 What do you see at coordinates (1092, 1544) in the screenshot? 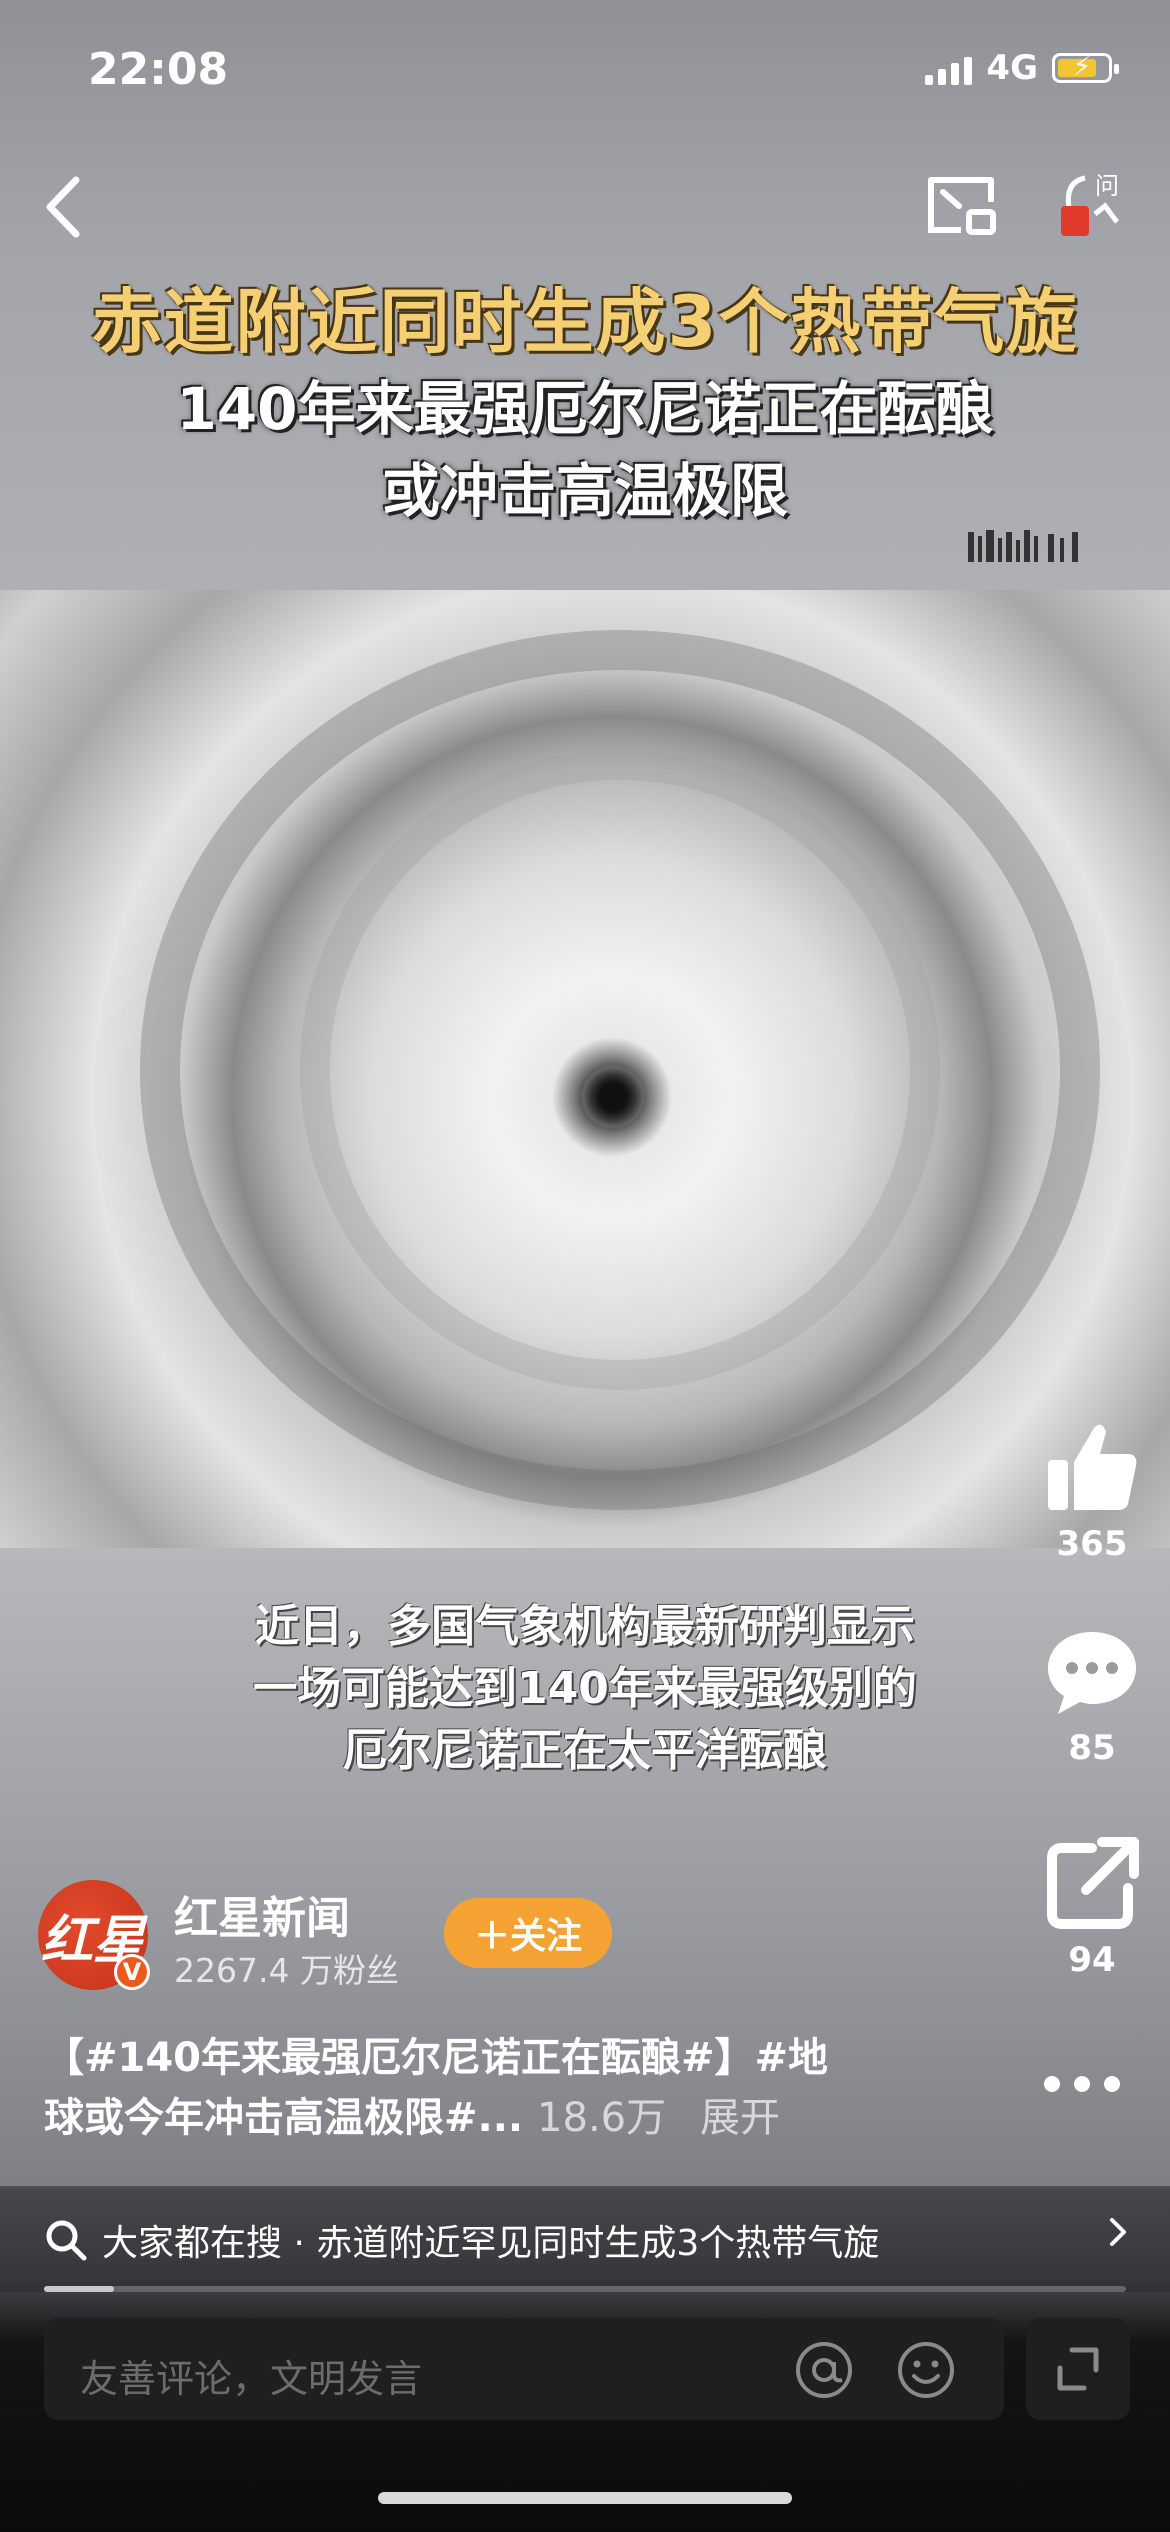
I see `like-count: 365` at bounding box center [1092, 1544].